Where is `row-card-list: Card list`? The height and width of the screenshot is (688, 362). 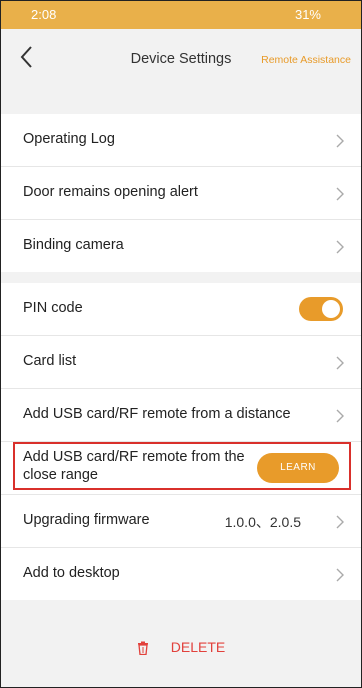 row-card-list: Card list is located at coordinates (181, 362).